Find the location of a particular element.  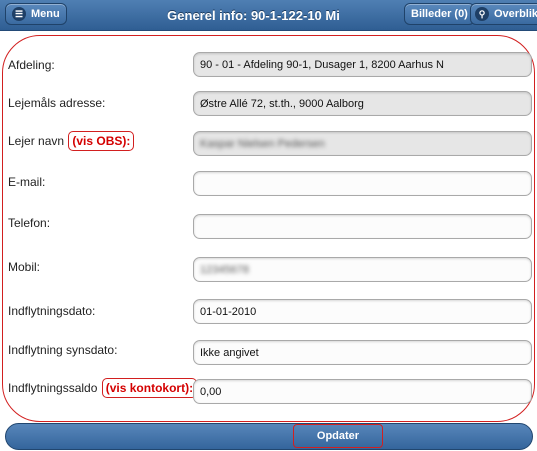

search-icon: ⚲ is located at coordinates (482, 14).